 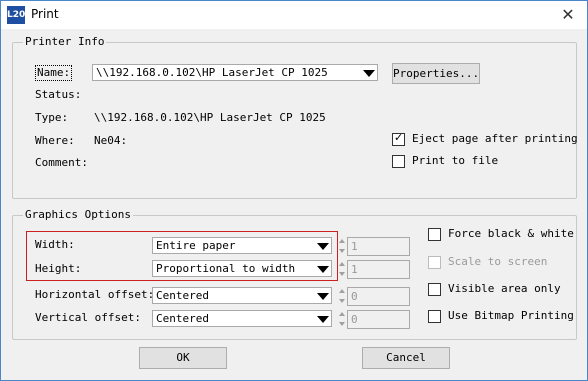 I want to click on height-label: Height:, so click(x=58, y=268).